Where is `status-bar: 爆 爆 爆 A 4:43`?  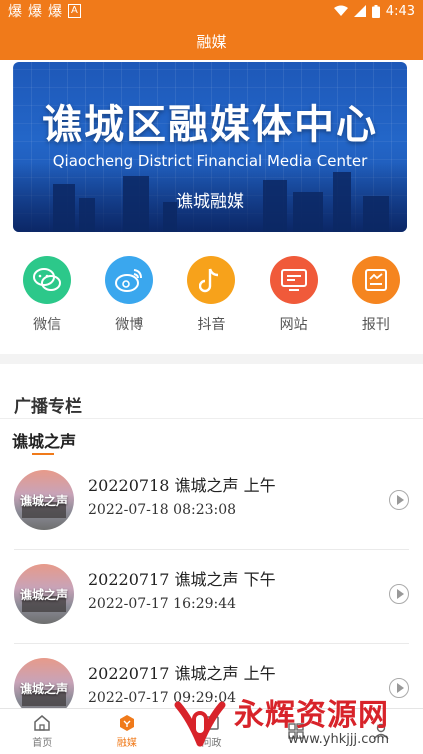
status-bar: 爆 爆 爆 A 4:43 is located at coordinates (211, 11).